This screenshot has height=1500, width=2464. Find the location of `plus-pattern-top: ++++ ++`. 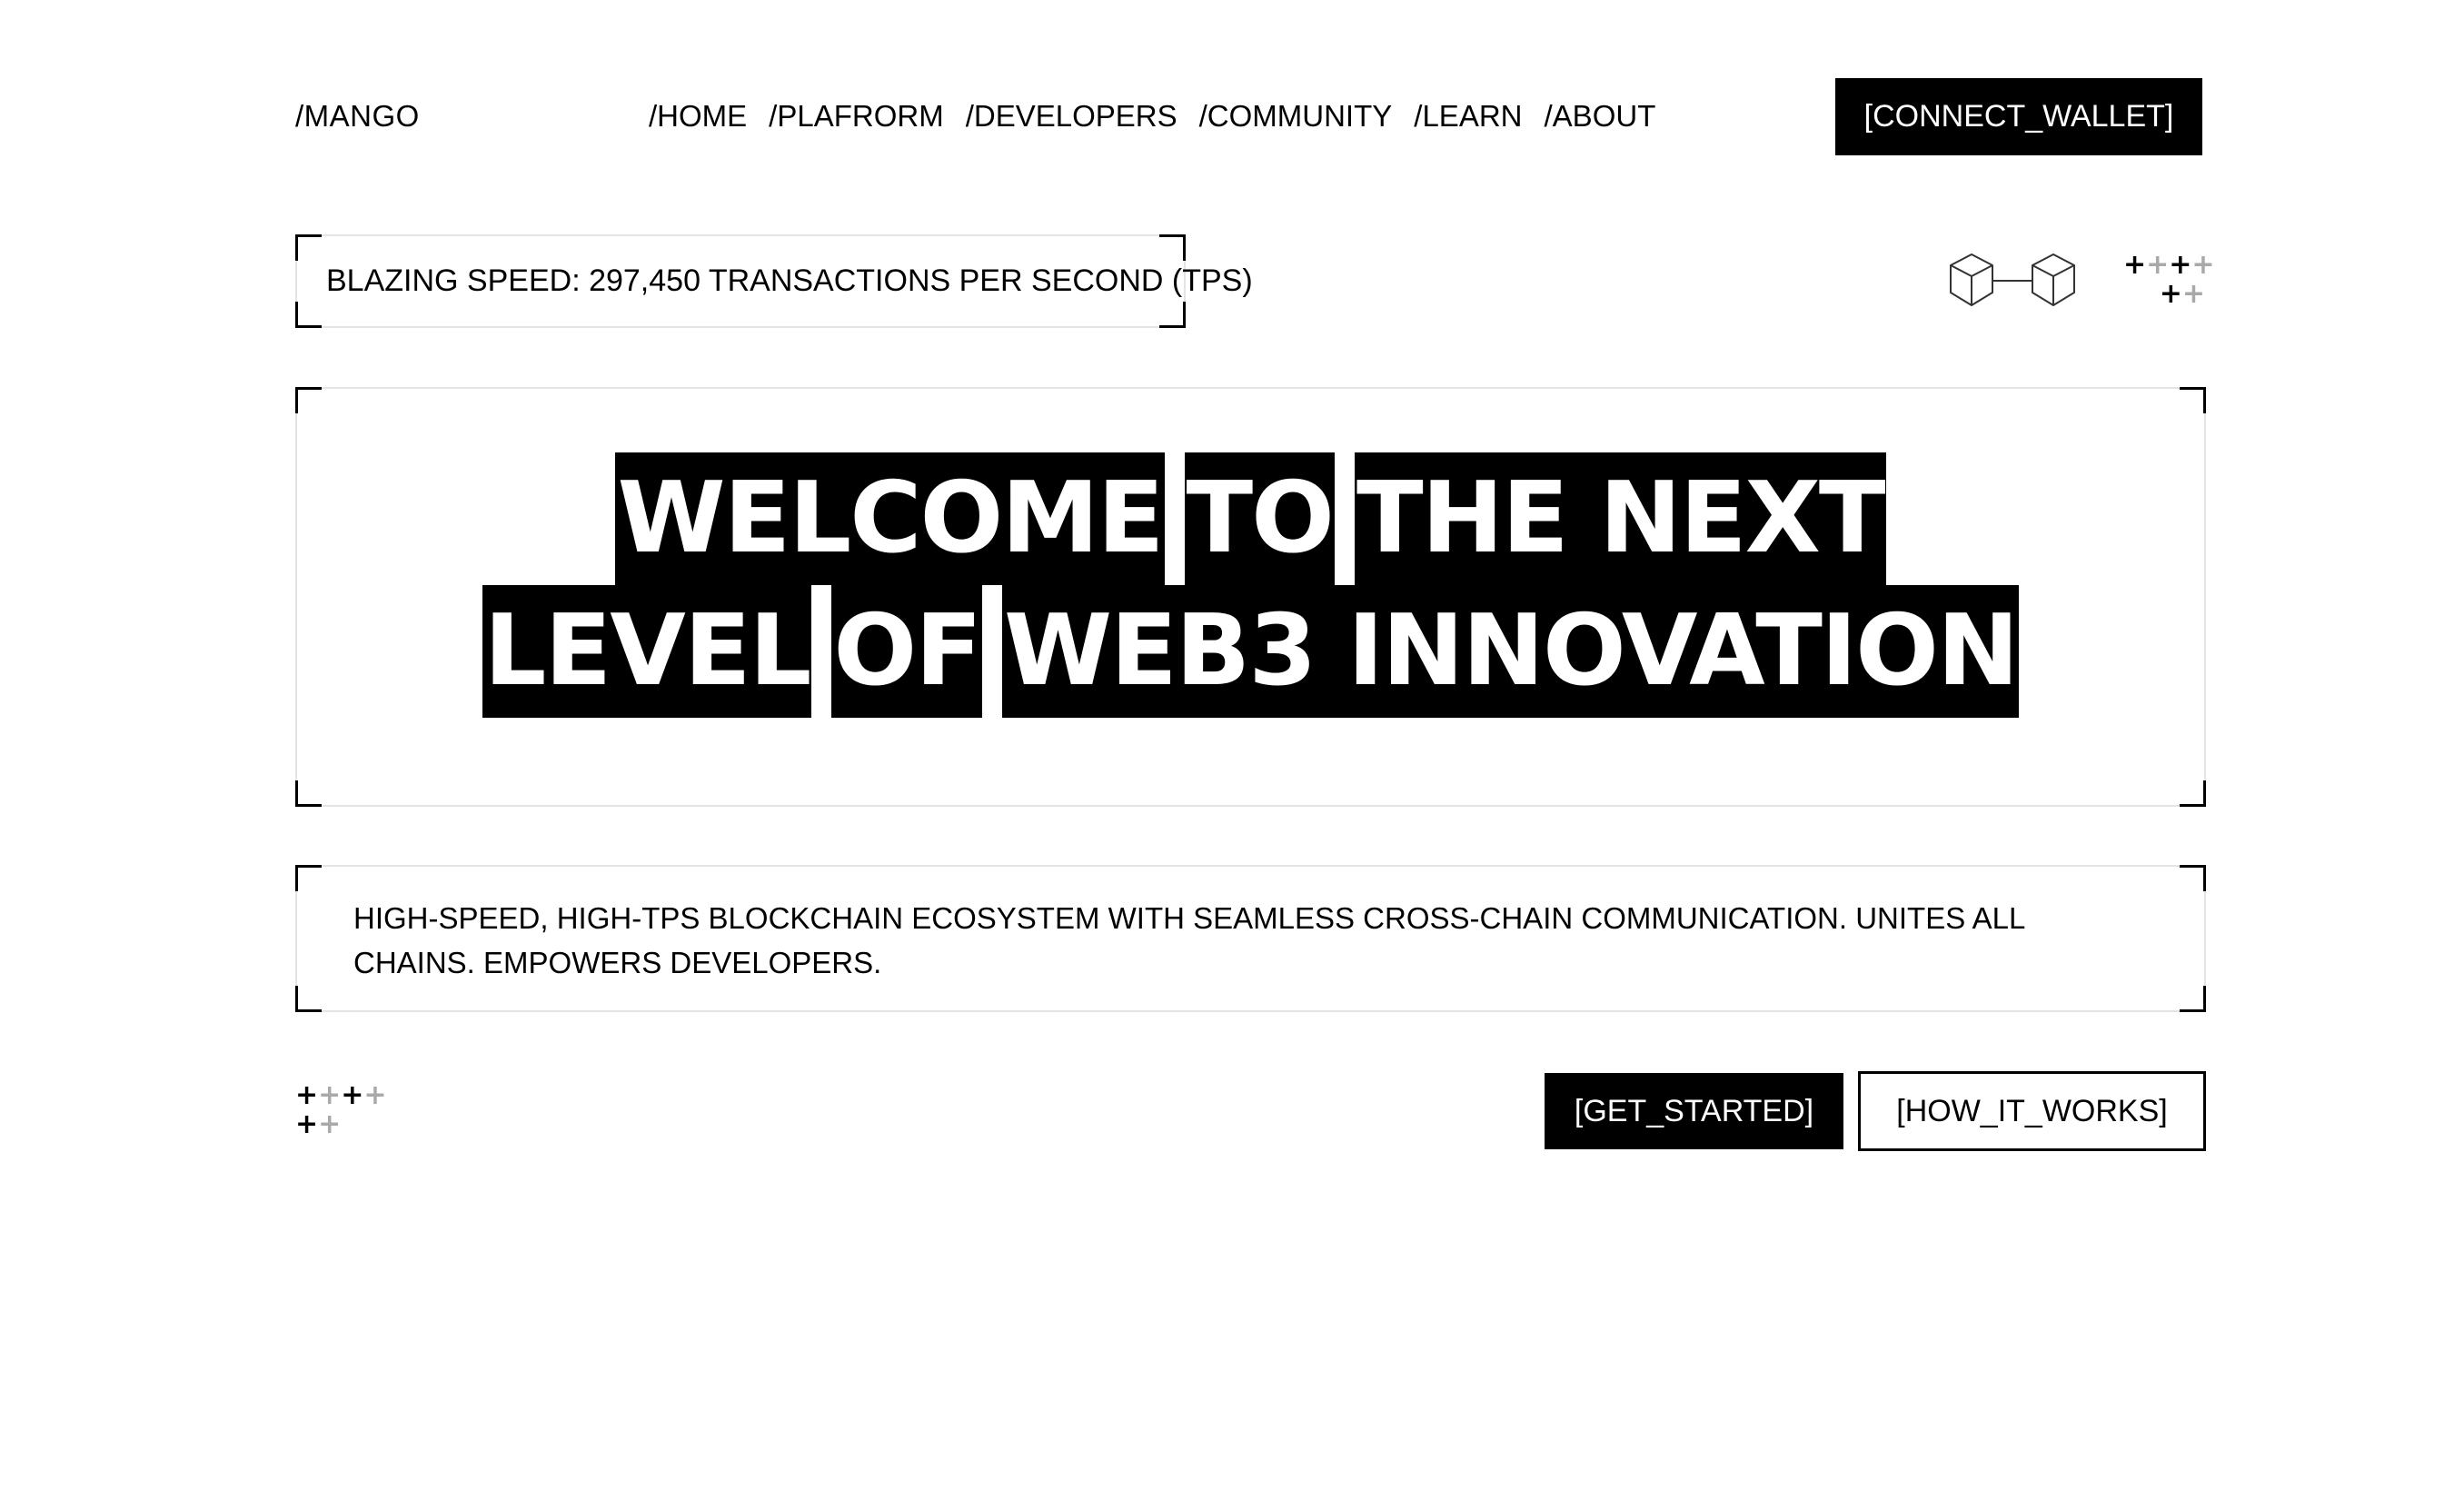

plus-pattern-top: ++++ ++ is located at coordinates (2169, 279).